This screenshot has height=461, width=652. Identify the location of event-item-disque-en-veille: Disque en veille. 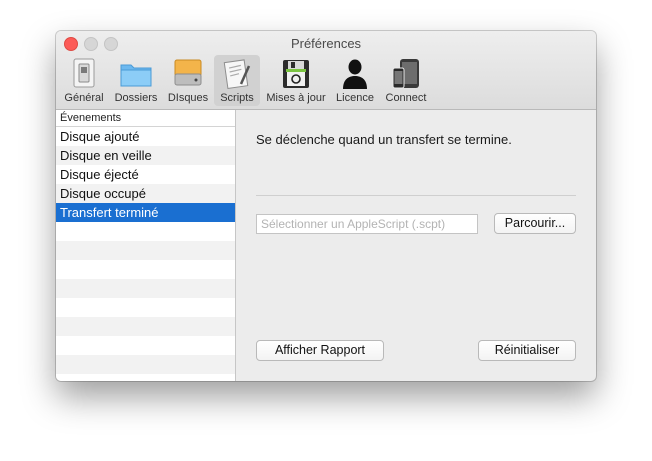
(145, 155).